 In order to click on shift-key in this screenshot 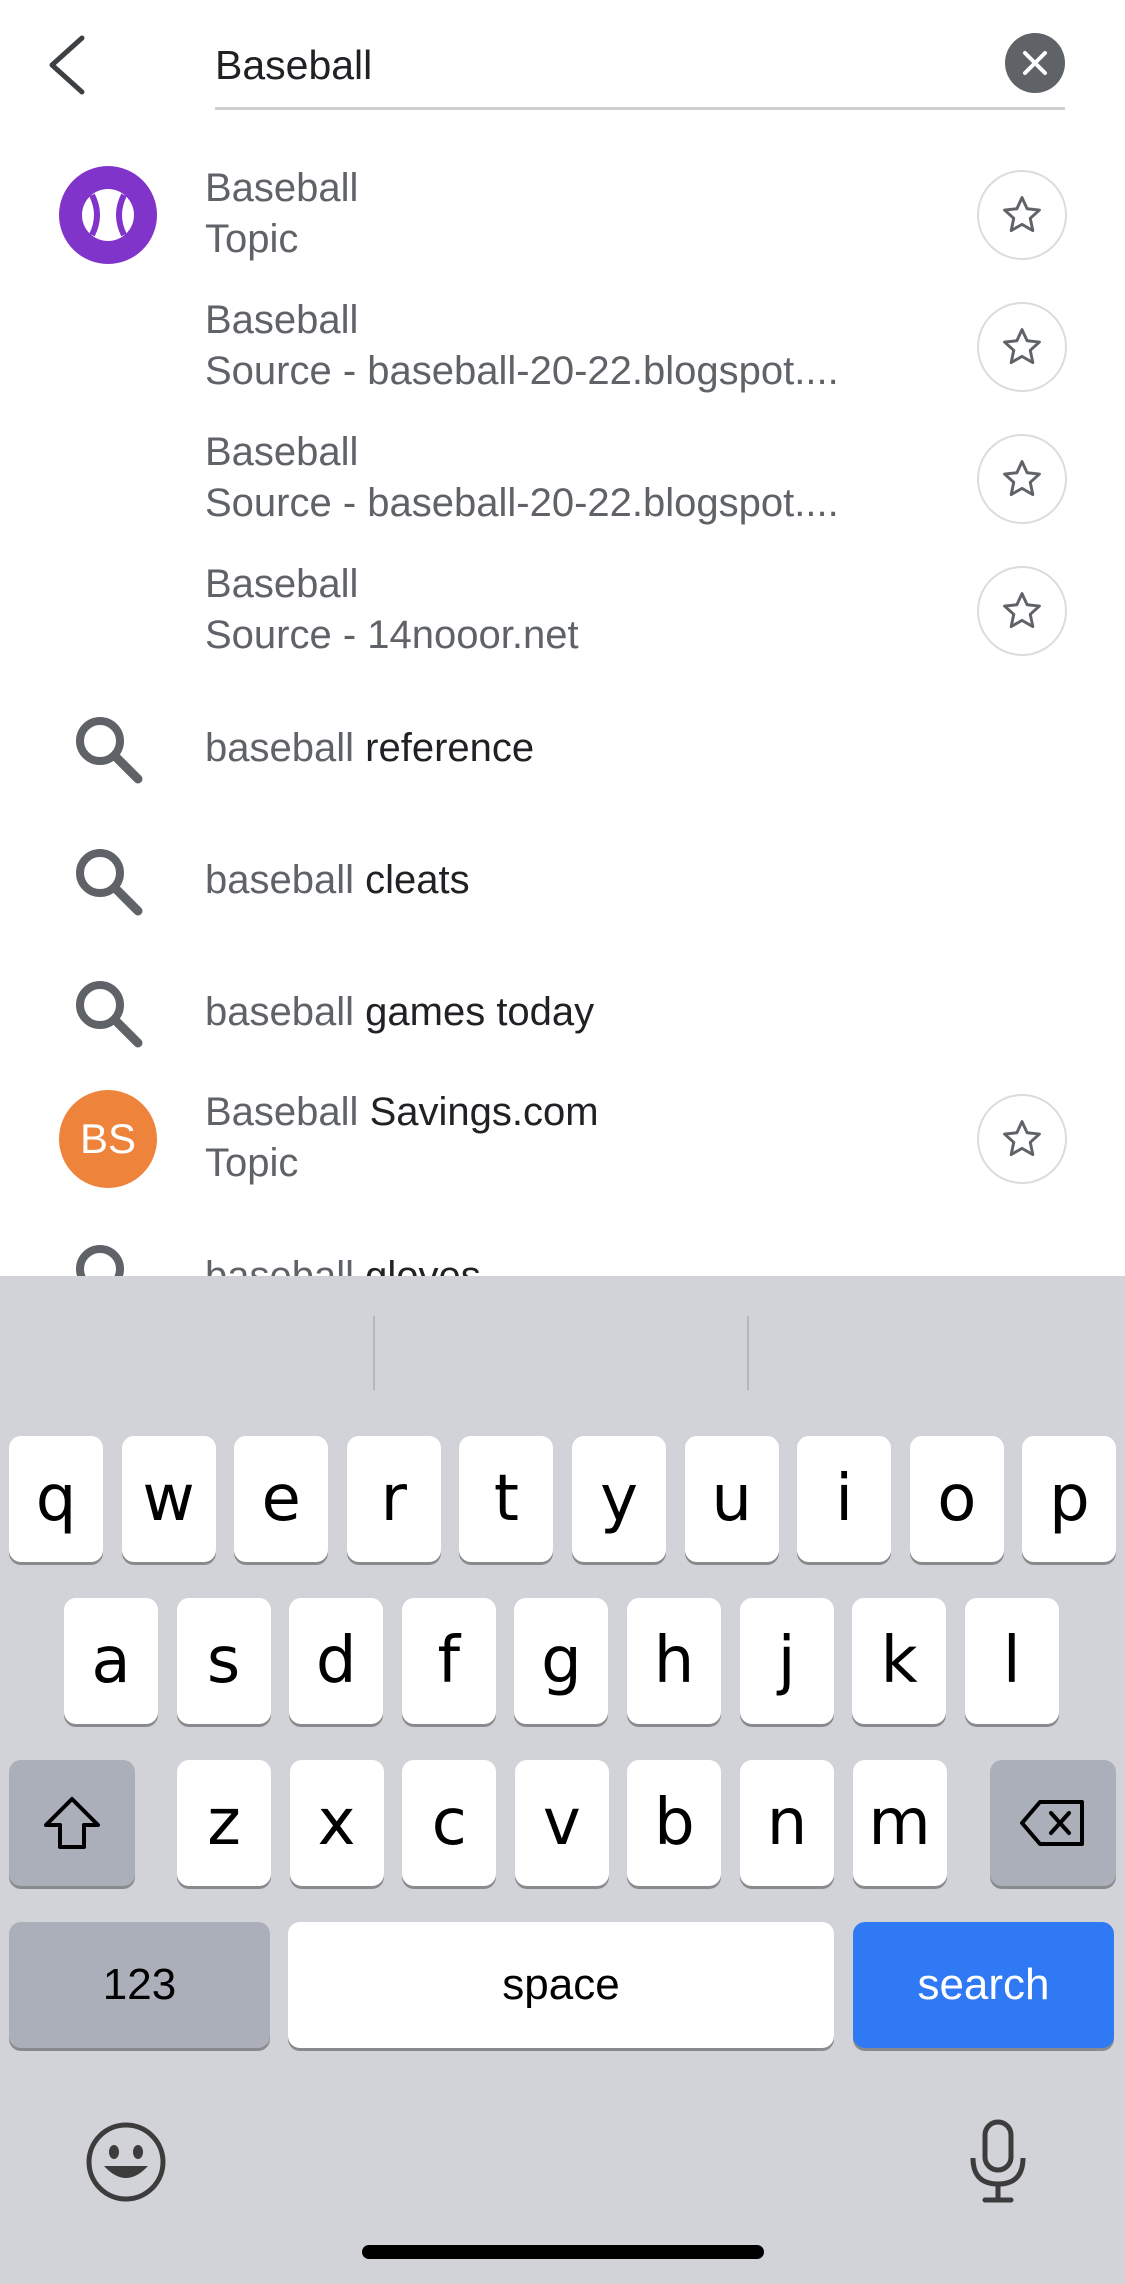, I will do `click(72, 1823)`.